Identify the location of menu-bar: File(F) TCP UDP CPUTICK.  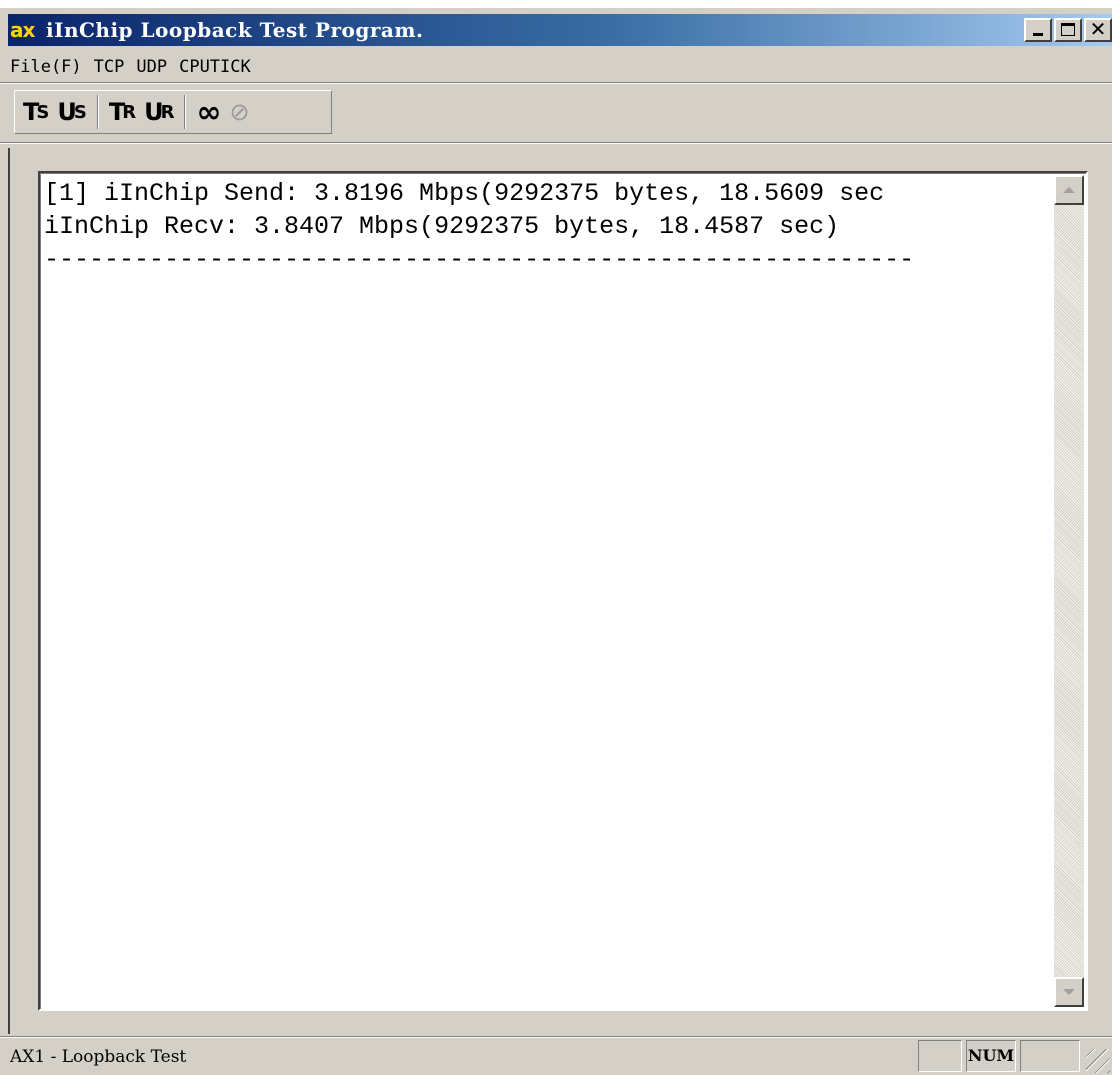
(132, 67).